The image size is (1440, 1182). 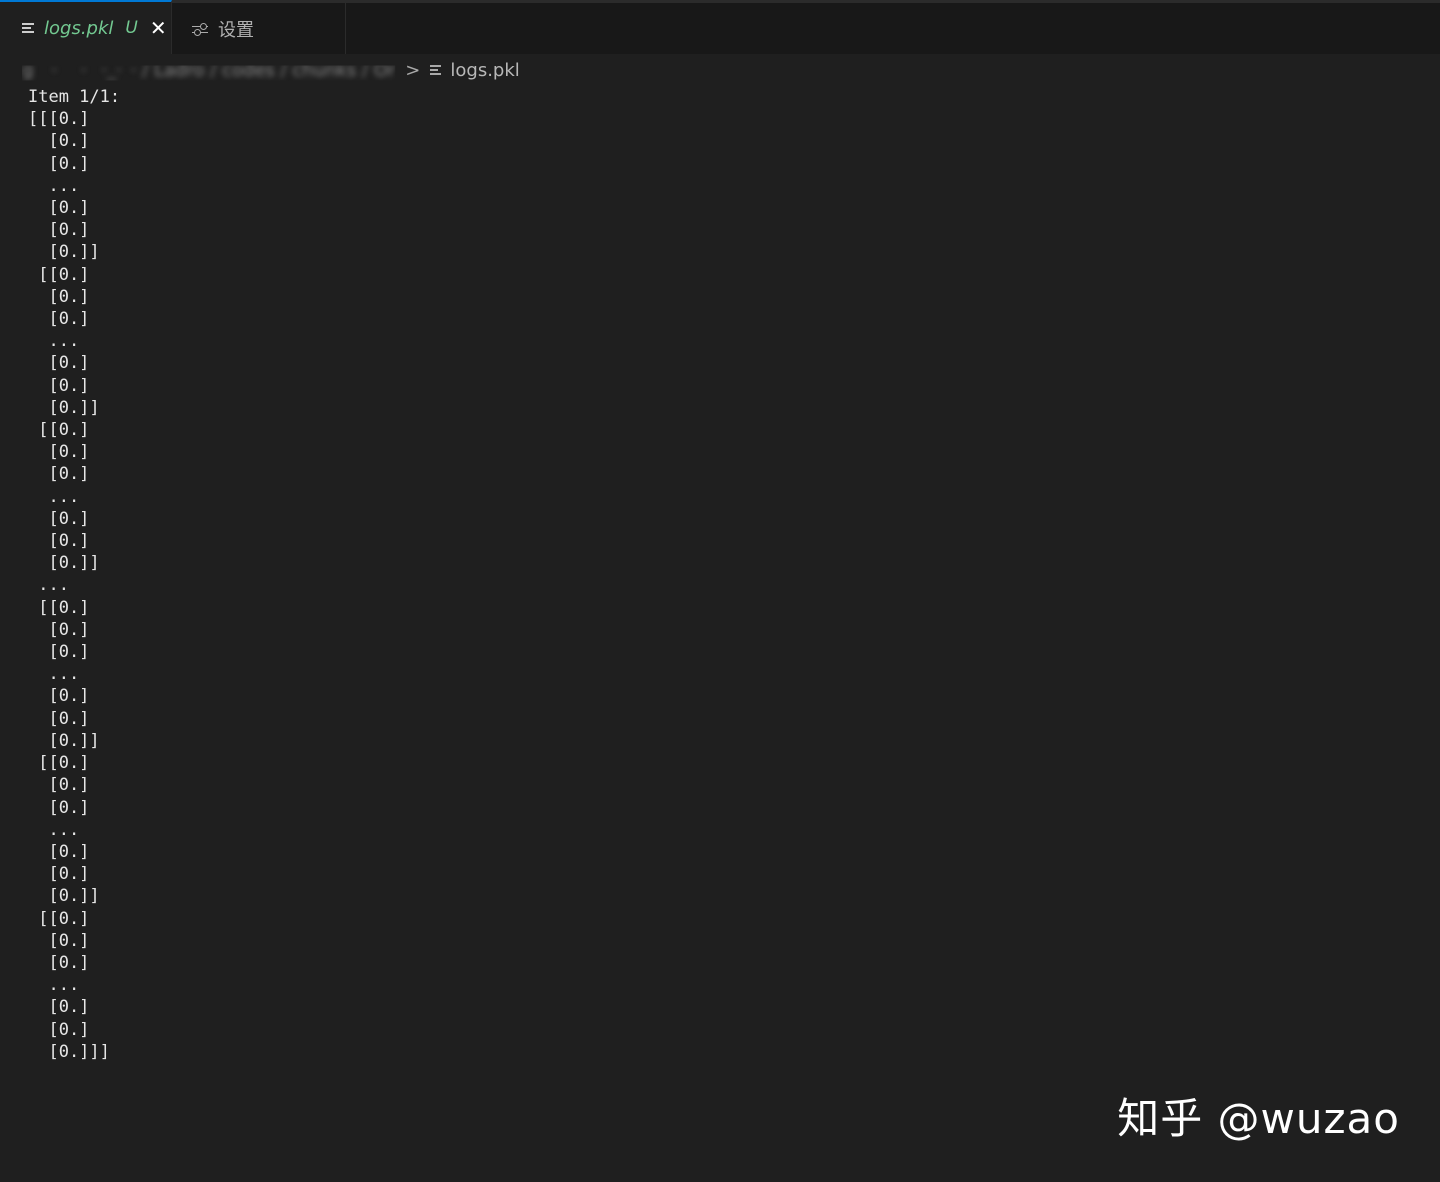 What do you see at coordinates (236, 30) in the screenshot?
I see `tab-label: 设置` at bounding box center [236, 30].